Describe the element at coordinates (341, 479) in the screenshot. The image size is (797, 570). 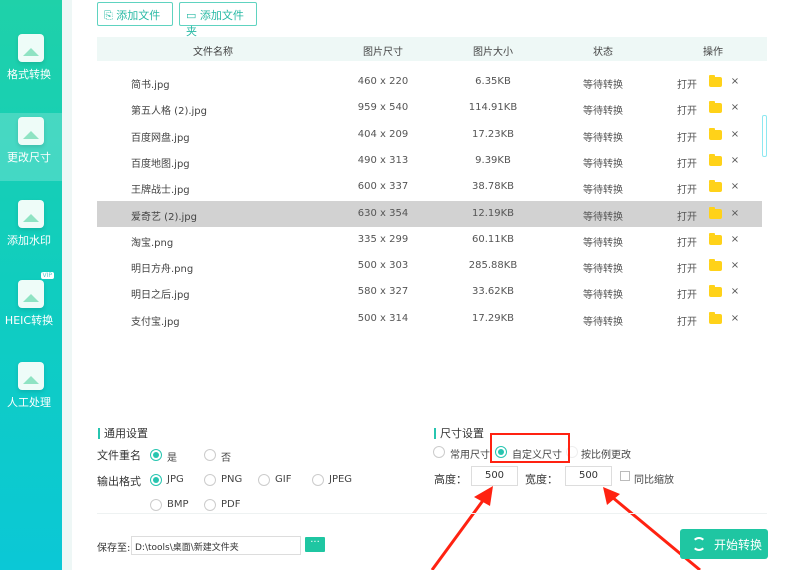
I see `format-label-jpeg: JPEG` at that location.